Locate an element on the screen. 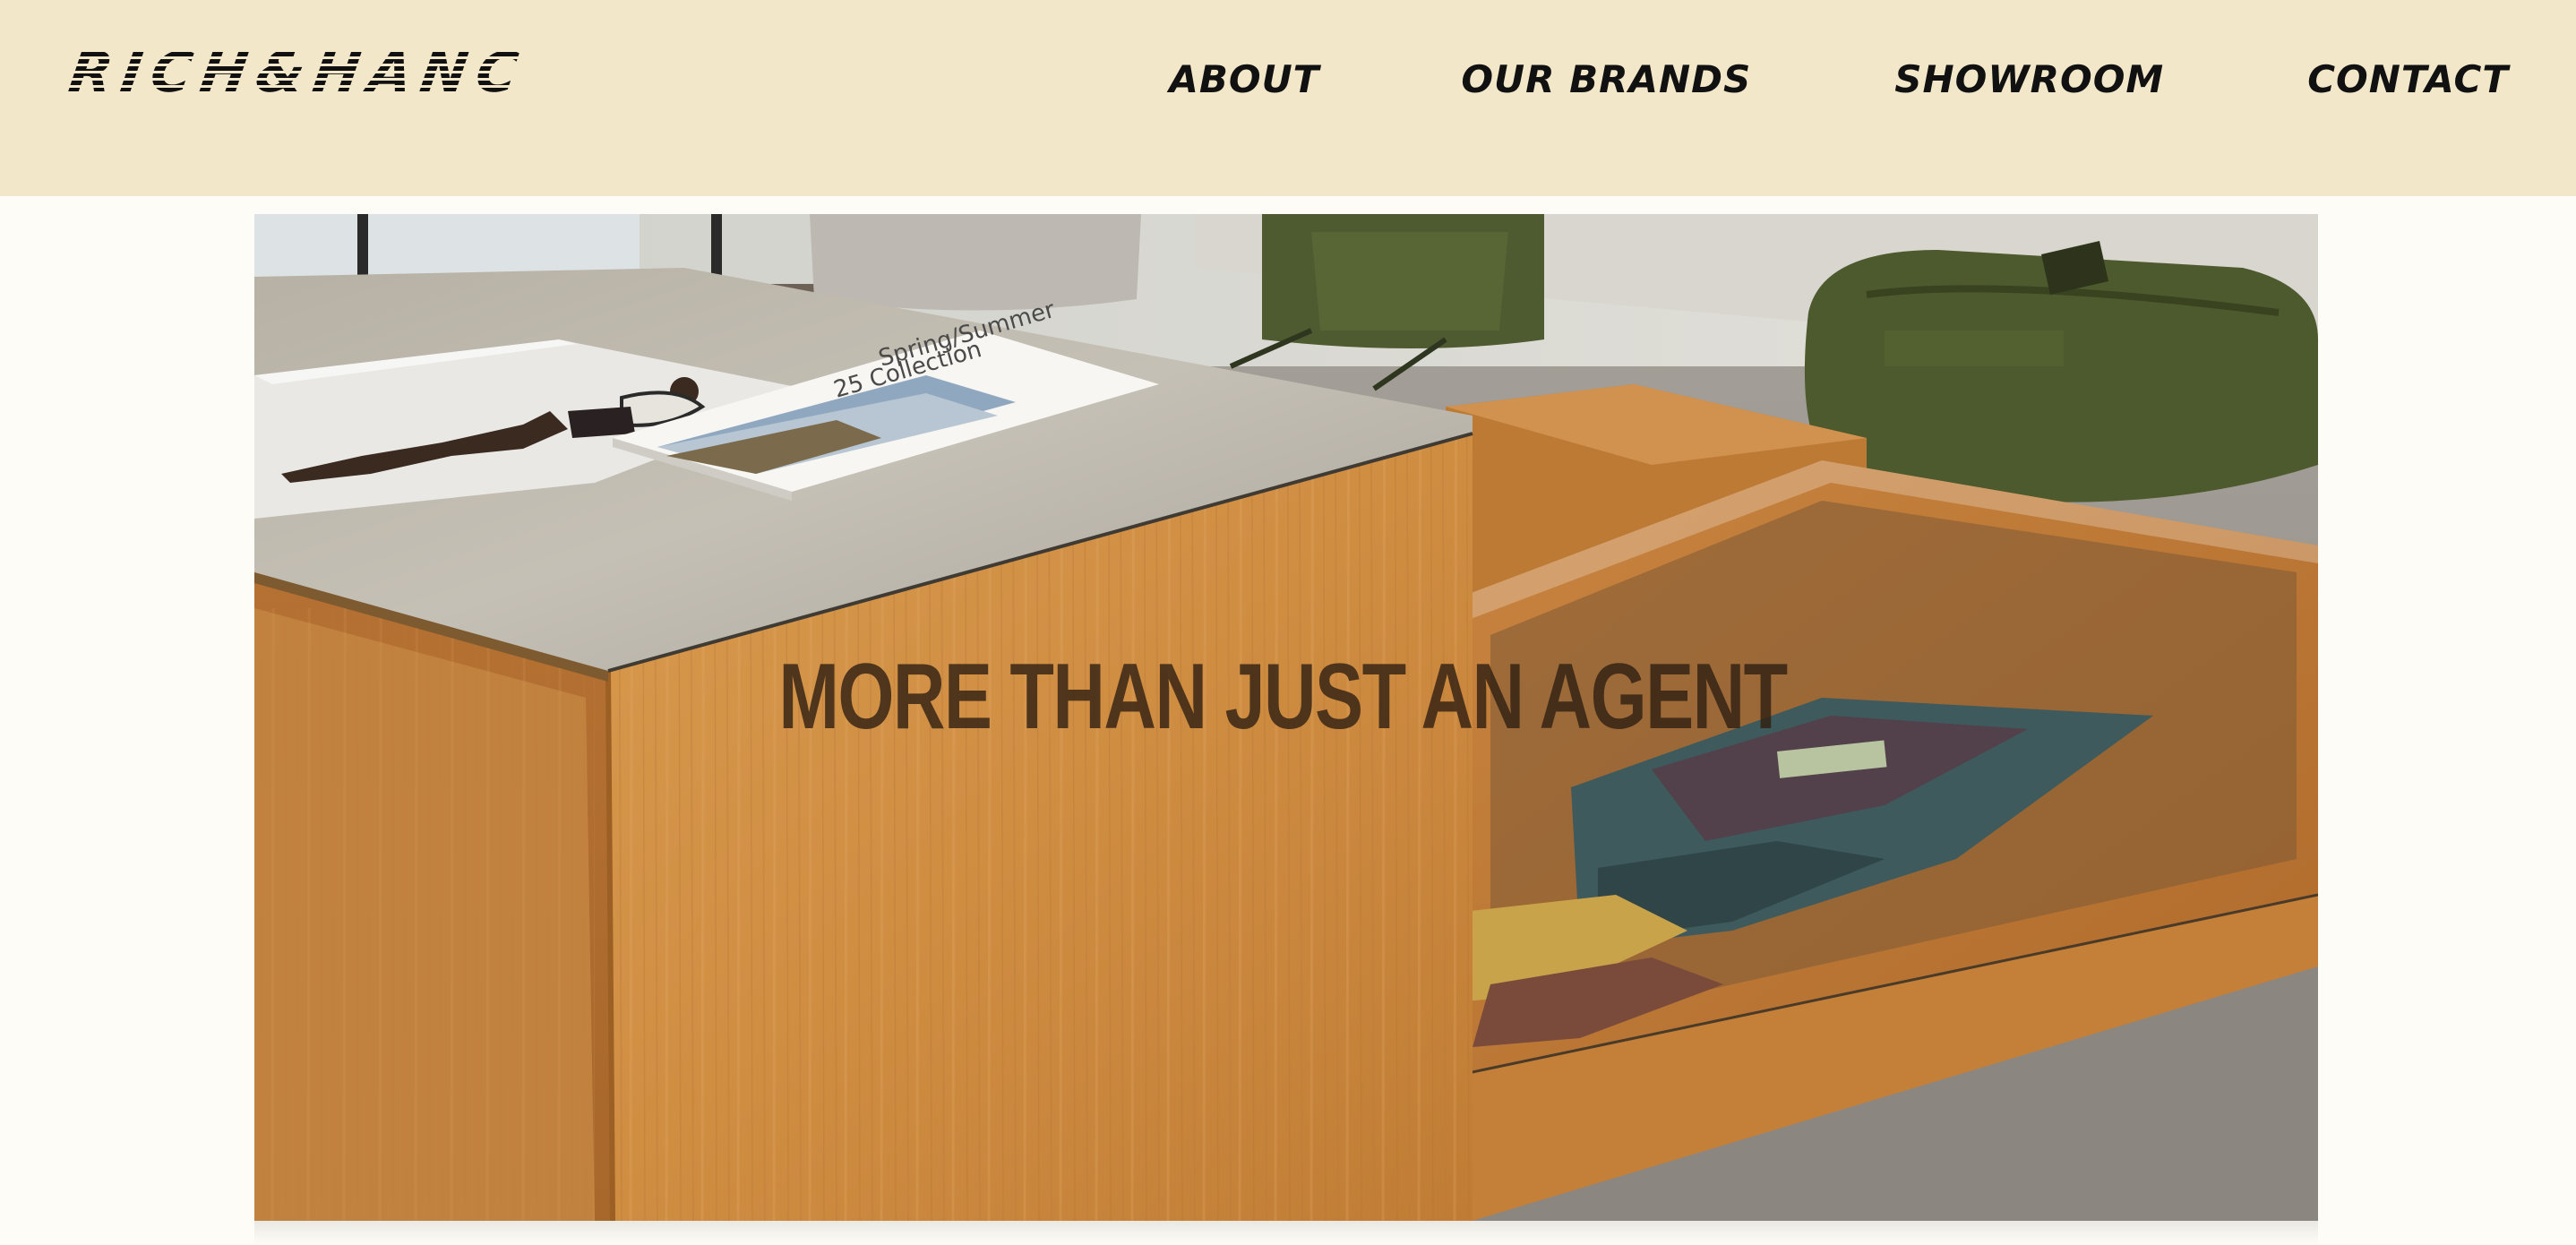 The height and width of the screenshot is (1245, 2576). nav-link-contact: CONTACT is located at coordinates (2408, 79).